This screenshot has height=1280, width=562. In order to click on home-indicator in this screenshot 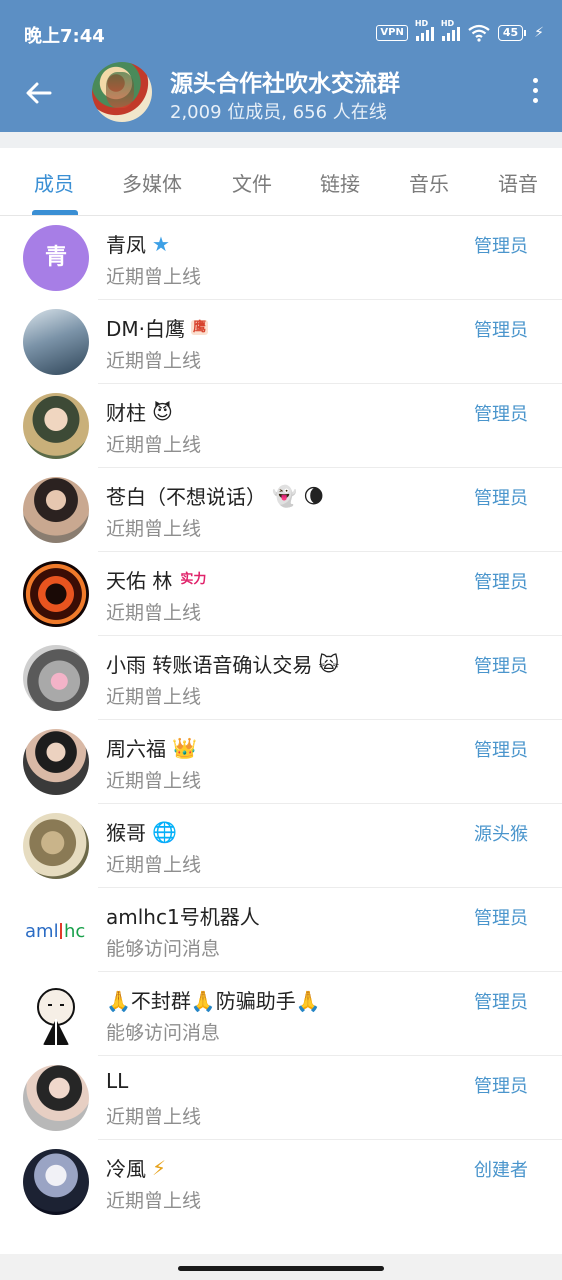, I will do `click(281, 1268)`.